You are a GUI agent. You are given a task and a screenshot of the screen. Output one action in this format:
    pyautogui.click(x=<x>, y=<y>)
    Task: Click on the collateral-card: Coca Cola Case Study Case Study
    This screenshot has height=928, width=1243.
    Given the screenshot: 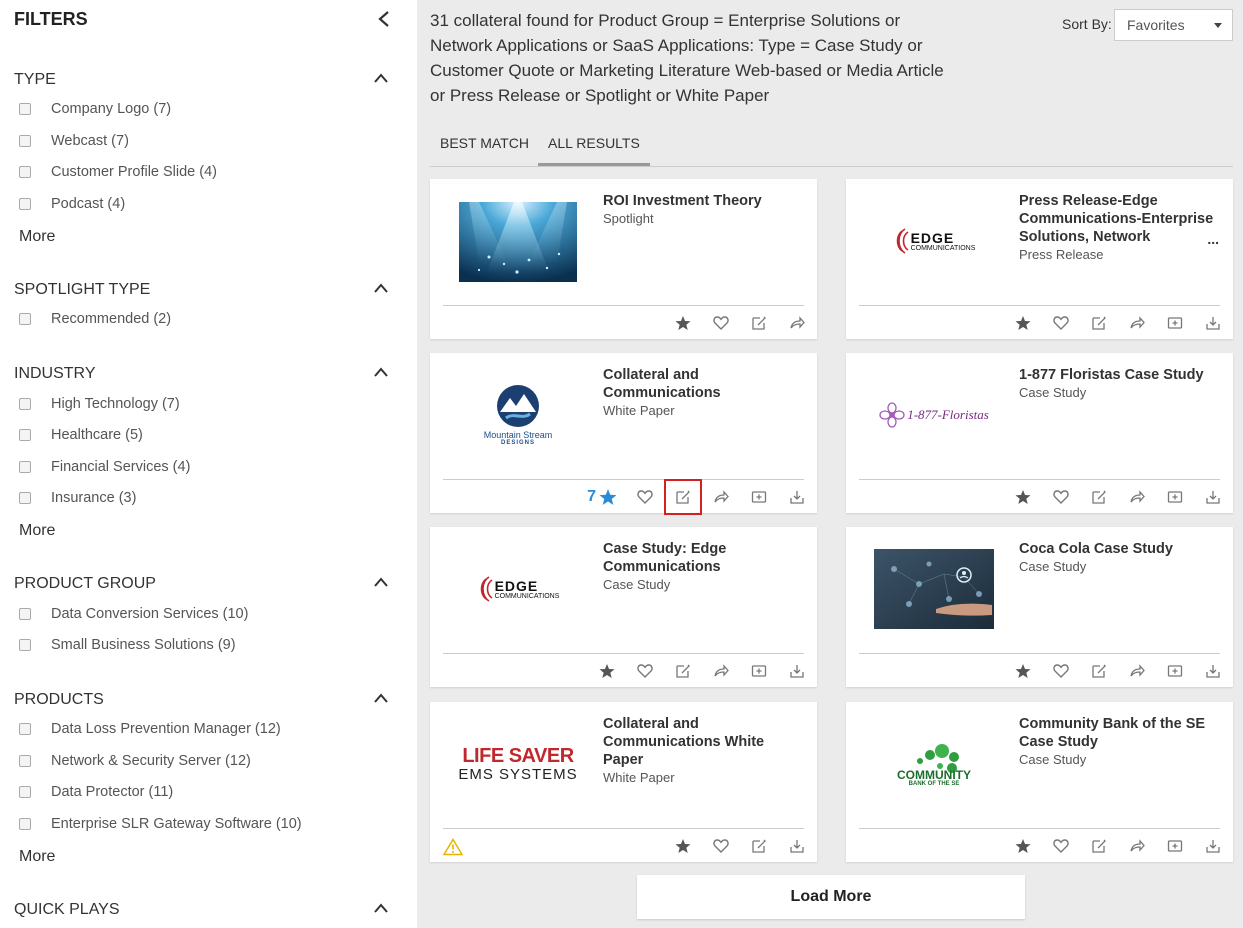 What is the action you would take?
    pyautogui.click(x=1039, y=607)
    